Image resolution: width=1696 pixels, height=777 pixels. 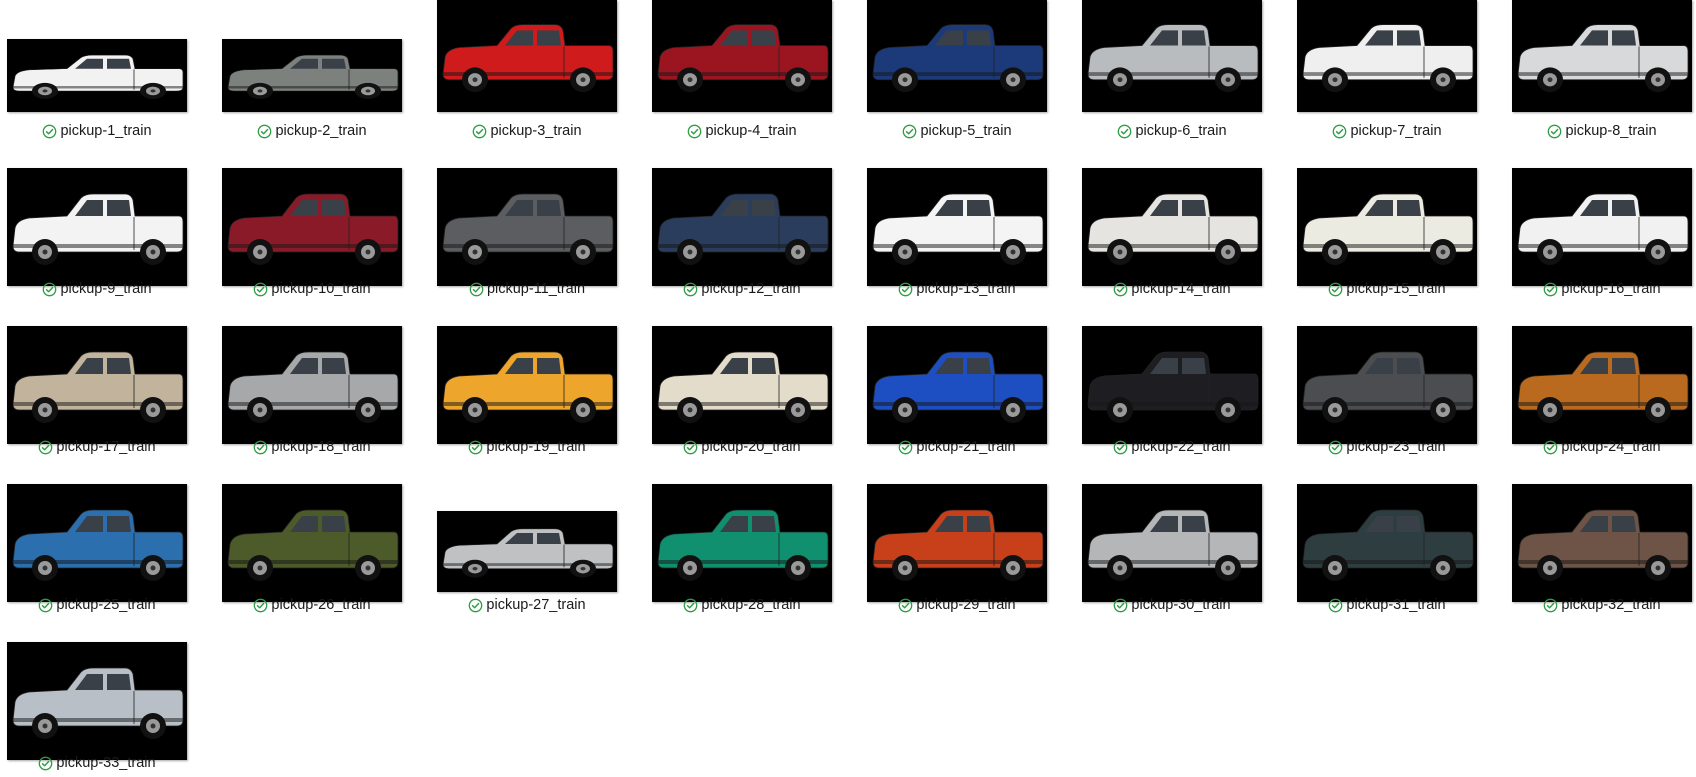 I want to click on file-caption: pickup-8_train, so click(x=1602, y=131).